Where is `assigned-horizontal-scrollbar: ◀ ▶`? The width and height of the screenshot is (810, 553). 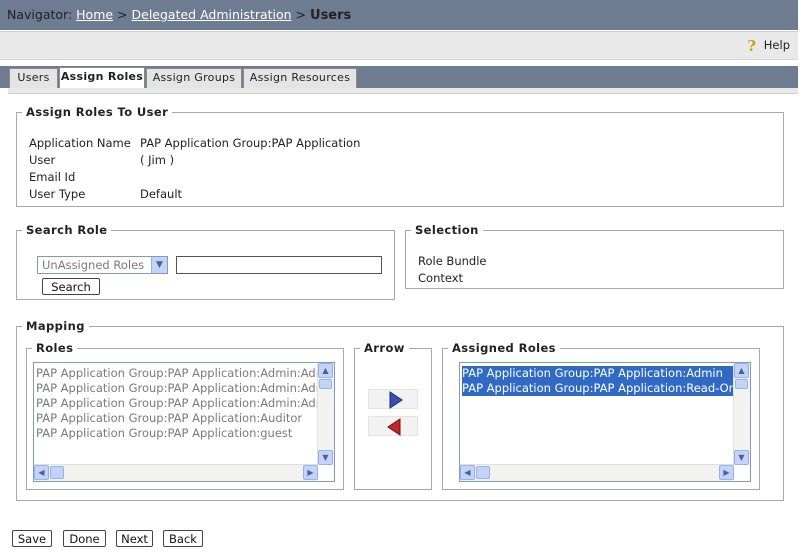
assigned-horizontal-scrollbar: ◀ ▶ is located at coordinates (597, 472).